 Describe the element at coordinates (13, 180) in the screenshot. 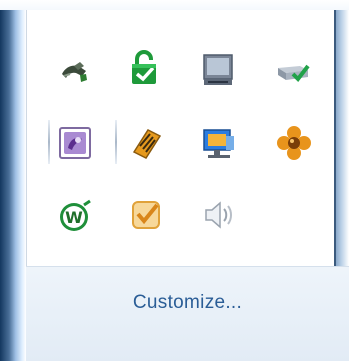

I see `window-frame-left` at that location.